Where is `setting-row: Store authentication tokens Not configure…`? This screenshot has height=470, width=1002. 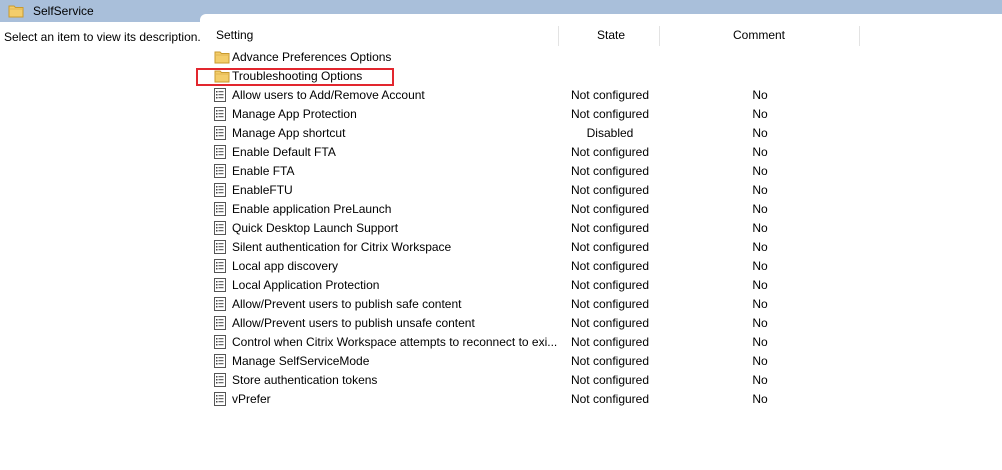 setting-row: Store authentication tokens Not configure… is located at coordinates (602, 380).